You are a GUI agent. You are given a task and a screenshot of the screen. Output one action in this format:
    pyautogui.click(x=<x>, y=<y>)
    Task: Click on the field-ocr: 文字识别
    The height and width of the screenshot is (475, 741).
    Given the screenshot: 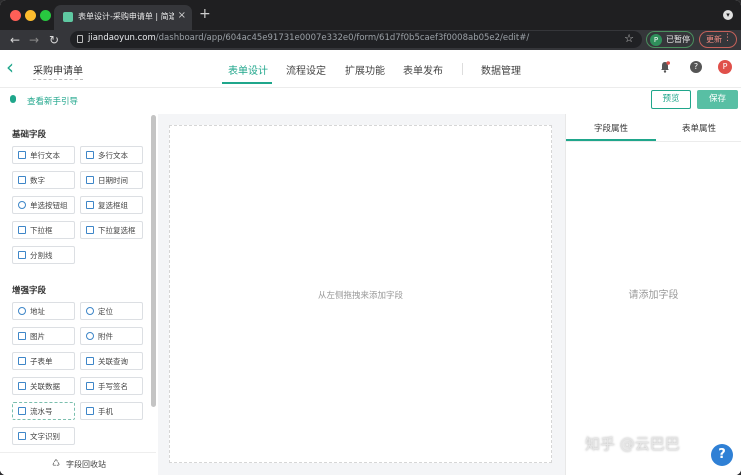 What is the action you would take?
    pyautogui.click(x=43, y=436)
    